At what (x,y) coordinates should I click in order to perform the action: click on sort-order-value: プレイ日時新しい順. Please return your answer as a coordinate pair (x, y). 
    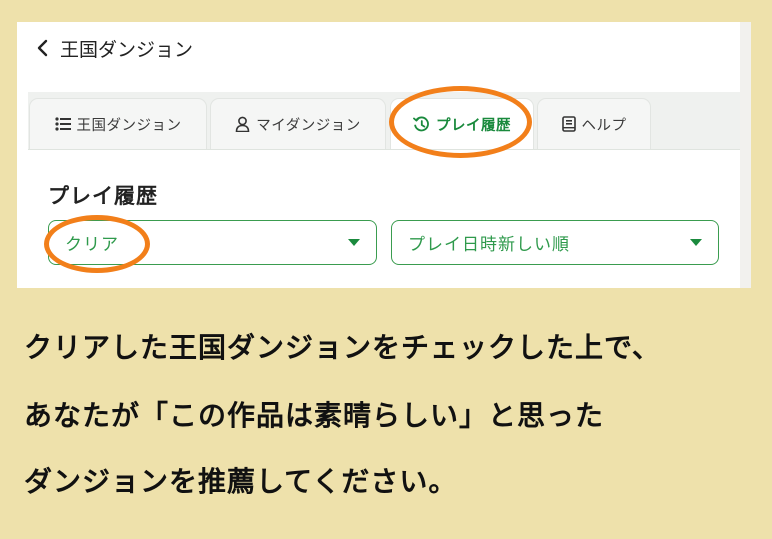
    Looking at the image, I should click on (489, 245).